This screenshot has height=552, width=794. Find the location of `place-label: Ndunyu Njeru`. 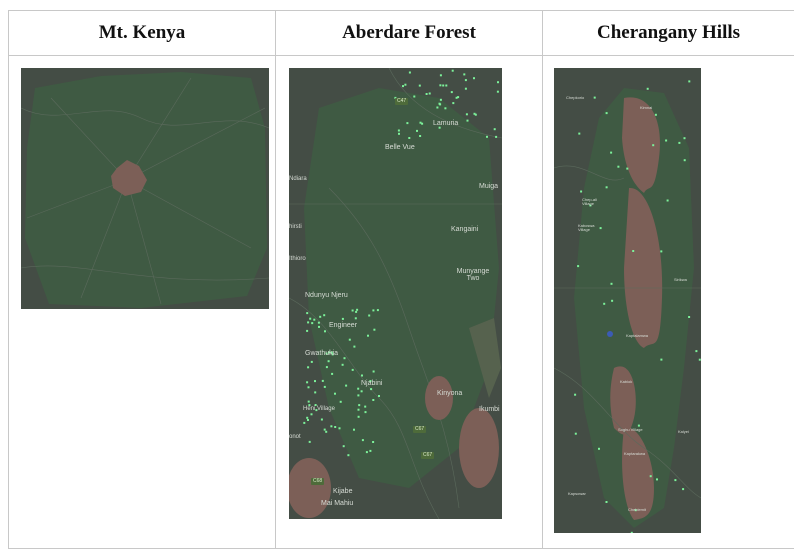

place-label: Ndunyu Njeru is located at coordinates (326, 295).